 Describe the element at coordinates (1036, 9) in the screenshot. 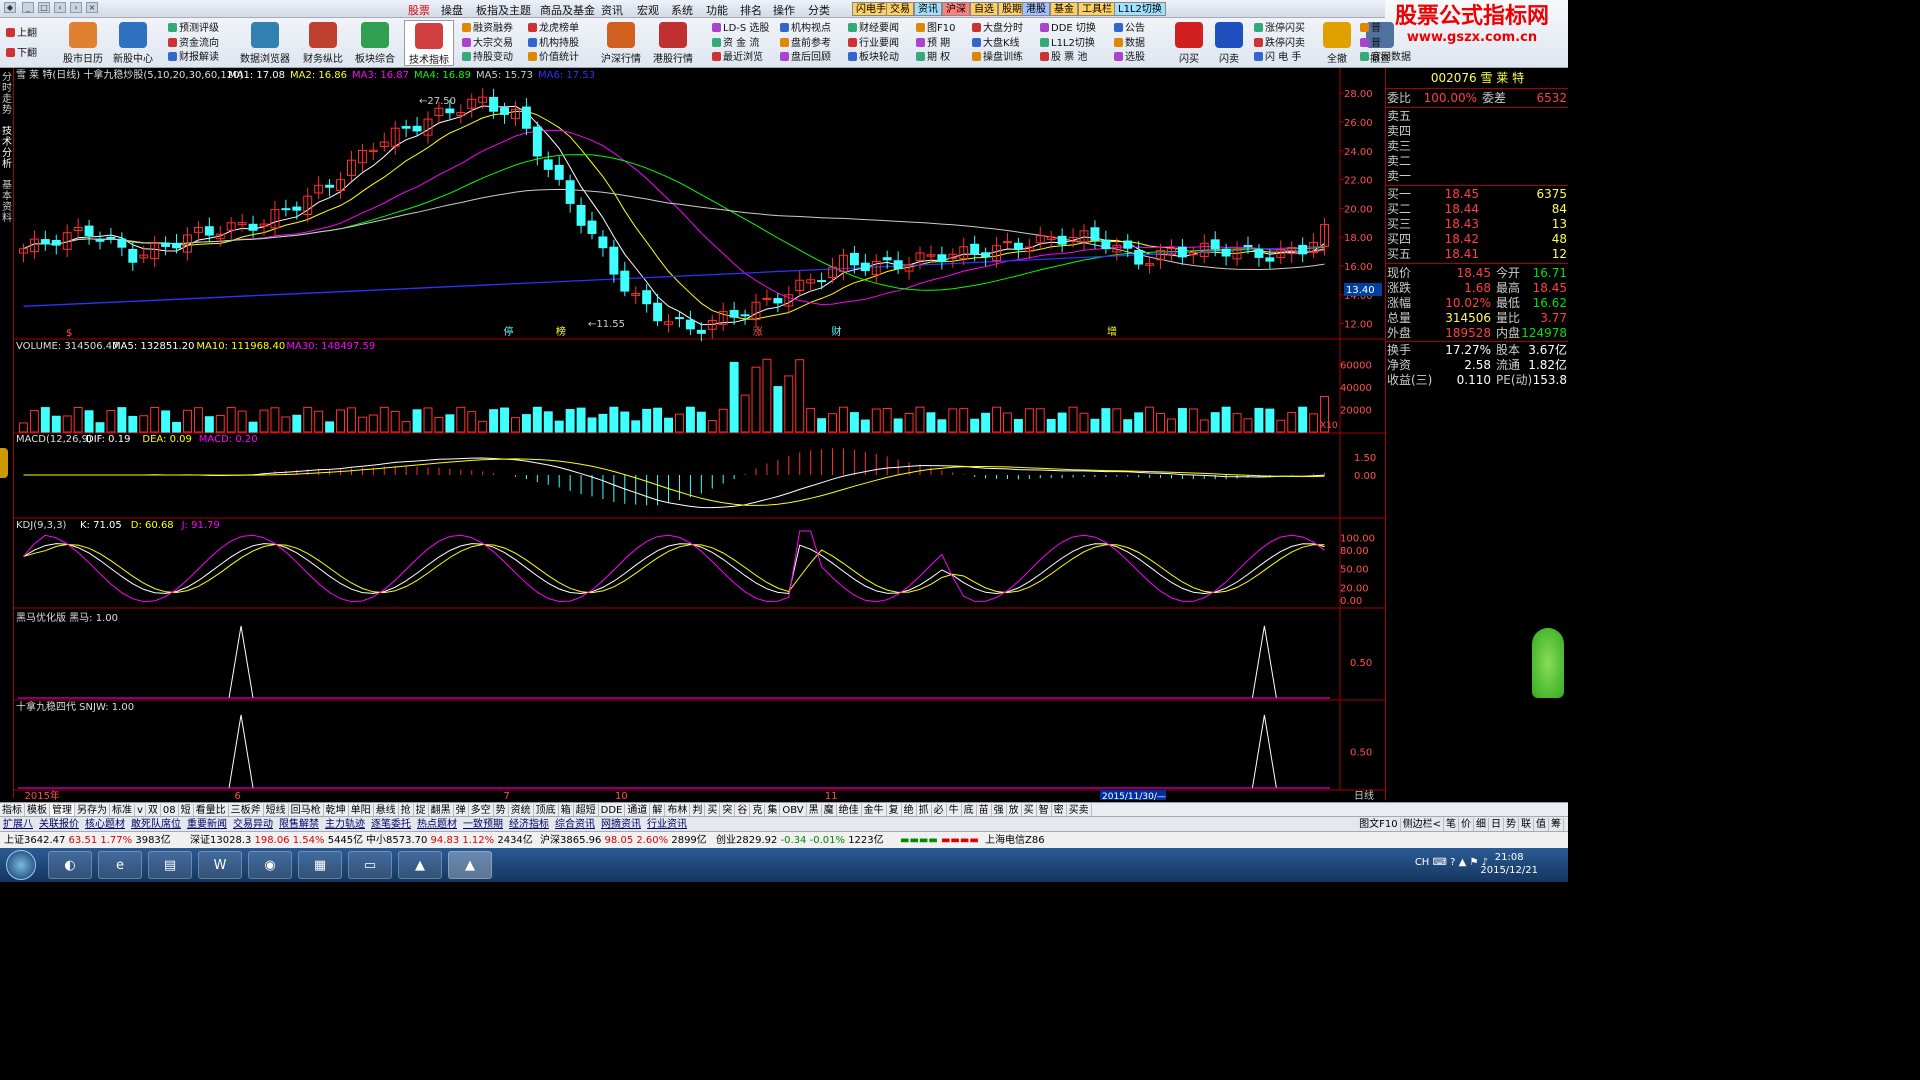

I see `menu-tag-6: 港股` at that location.